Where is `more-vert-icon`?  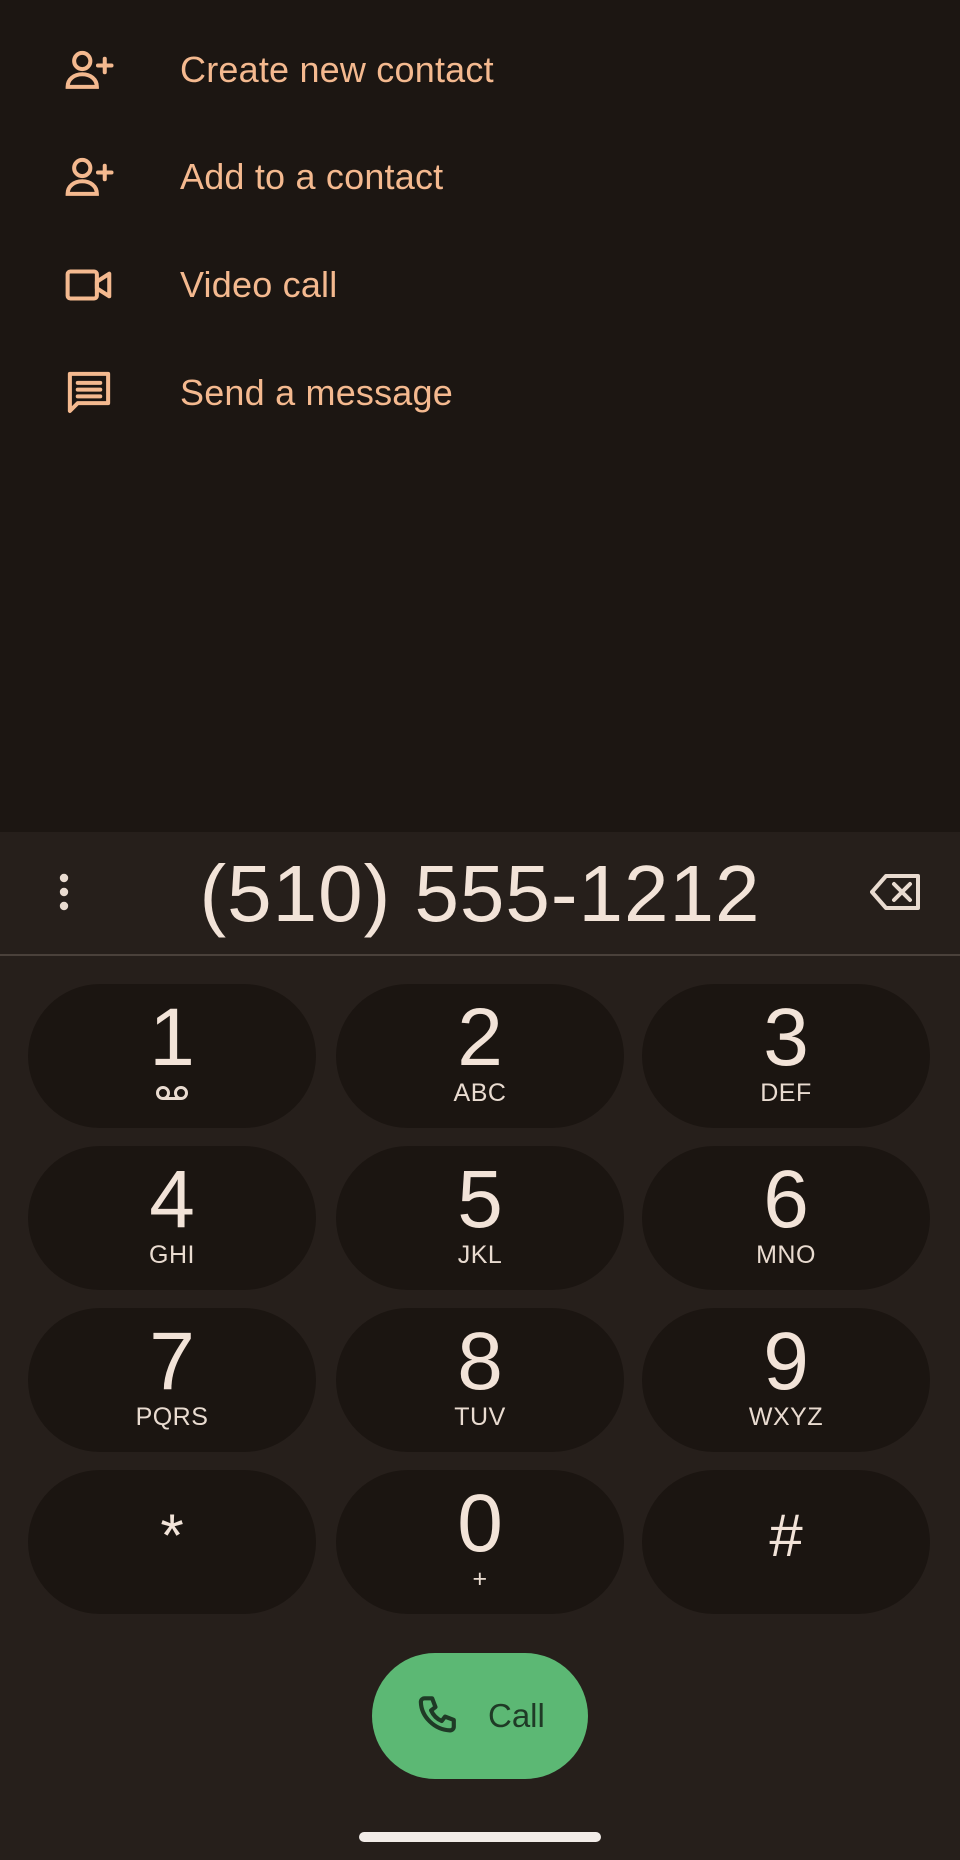 more-vert-icon is located at coordinates (64, 894).